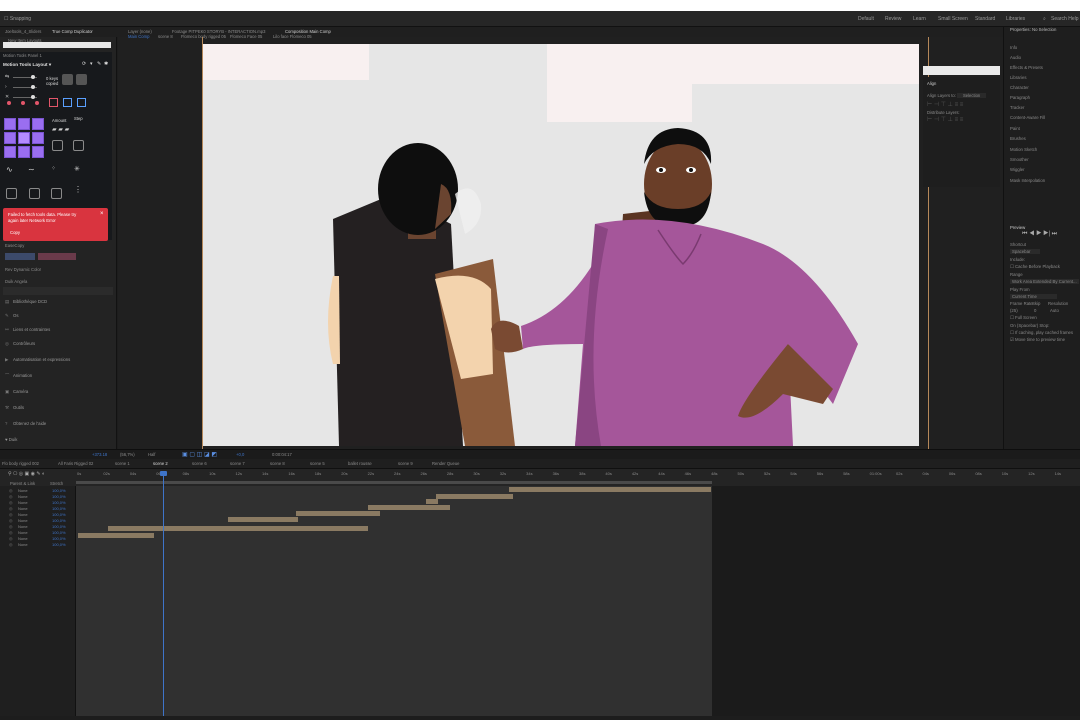 The height and width of the screenshot is (720, 1080). I want to click on workspace-libraries: Libraries, so click(1015, 19).